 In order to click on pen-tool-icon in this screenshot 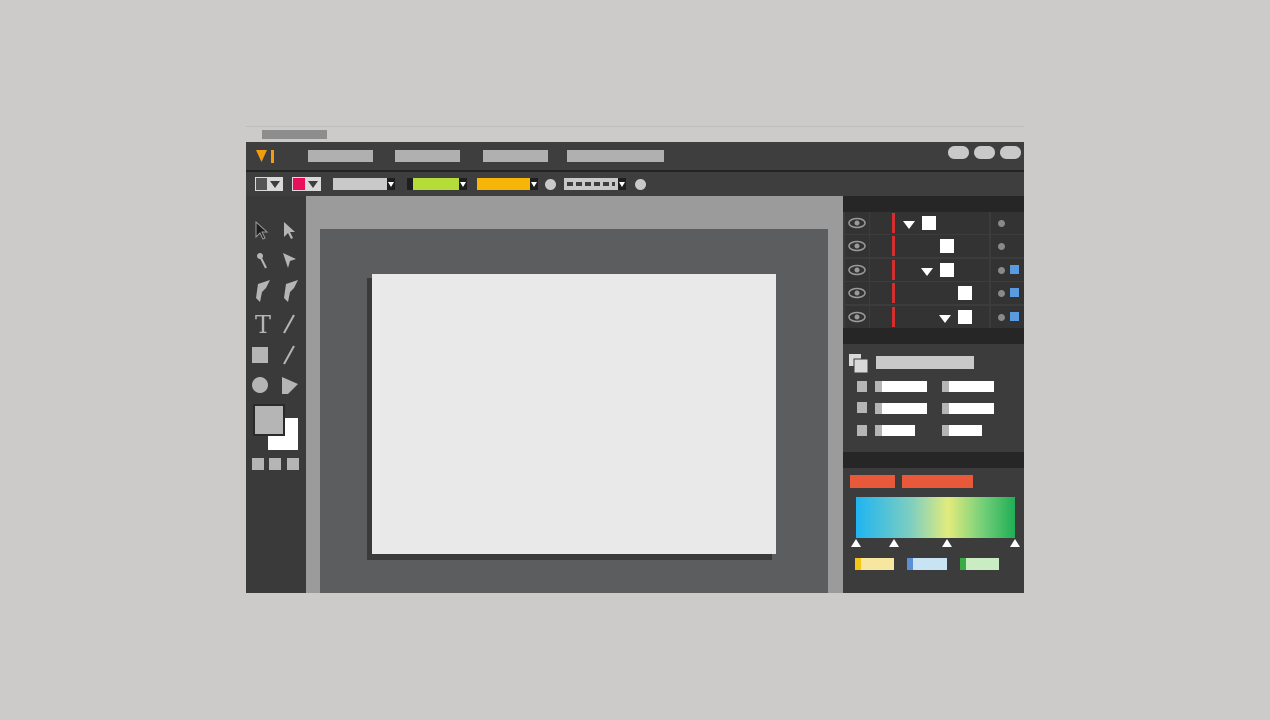, I will do `click(263, 291)`.